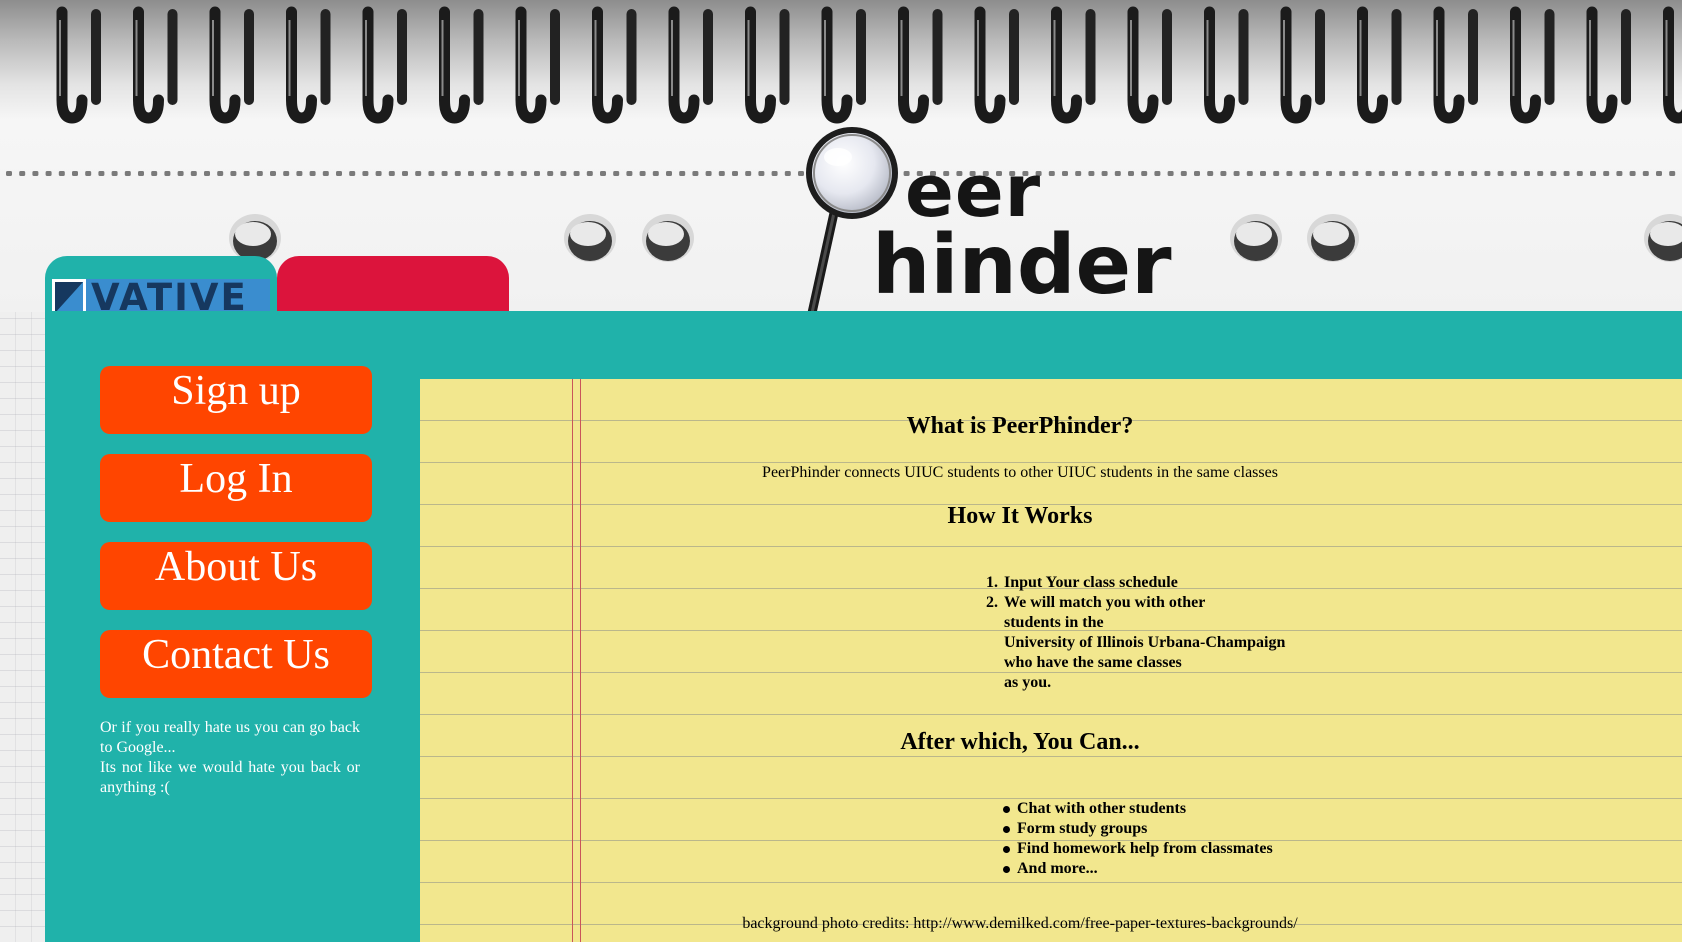 The width and height of the screenshot is (1682, 942). I want to click on feature-item: Find homework help from classmates, so click(1138, 849).